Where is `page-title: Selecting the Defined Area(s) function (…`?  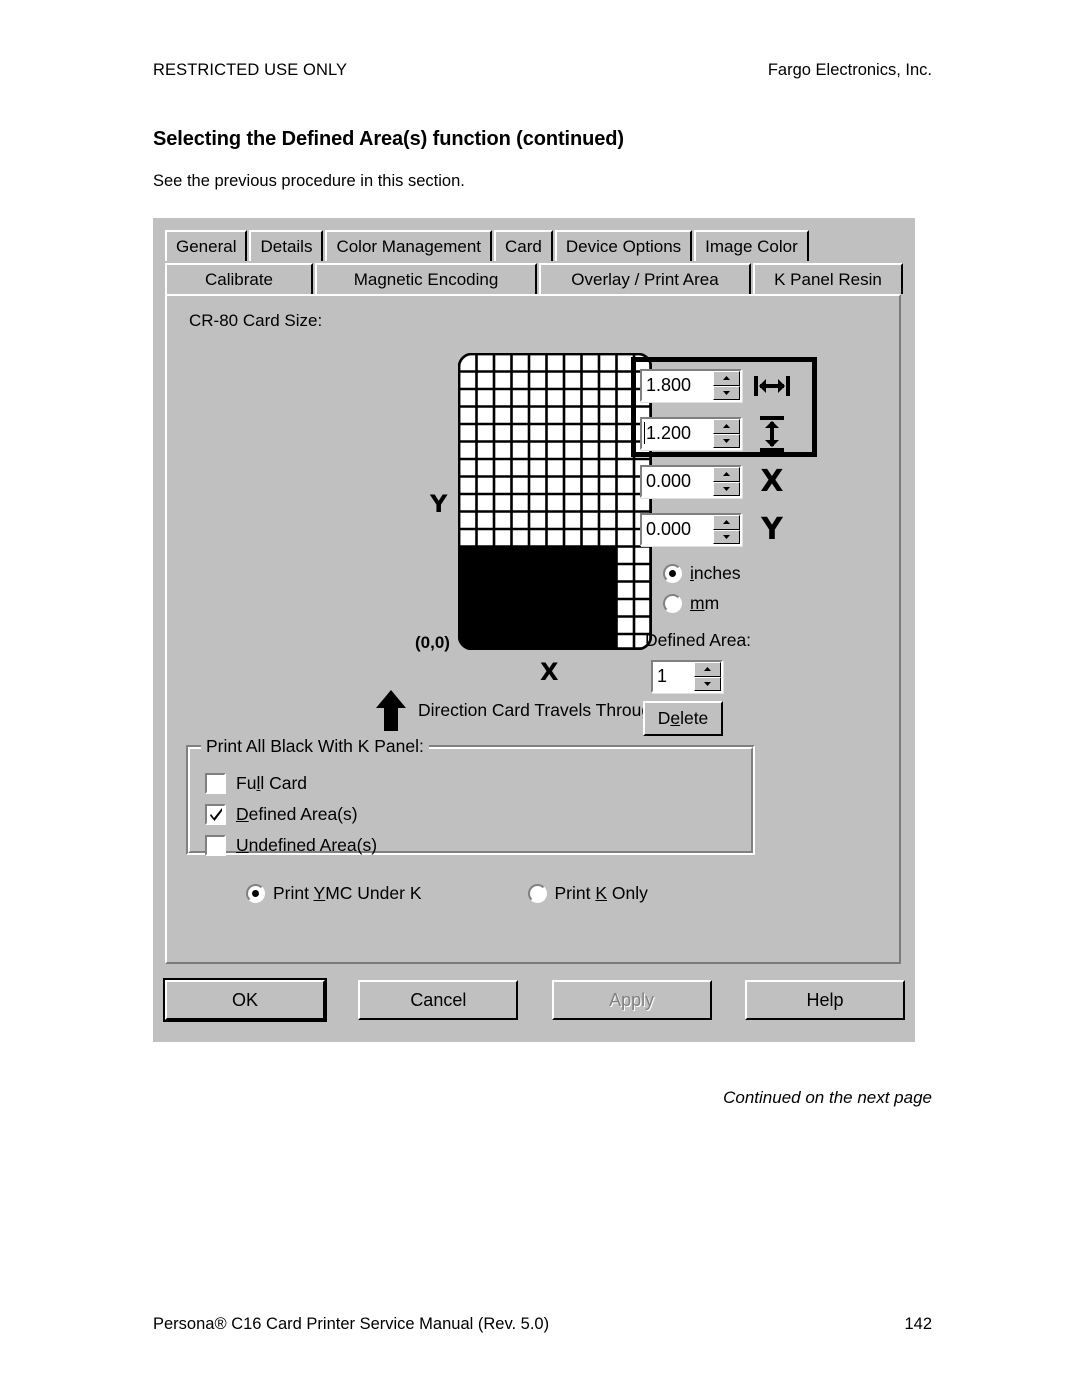
page-title: Selecting the Defined Area(s) function (… is located at coordinates (388, 139).